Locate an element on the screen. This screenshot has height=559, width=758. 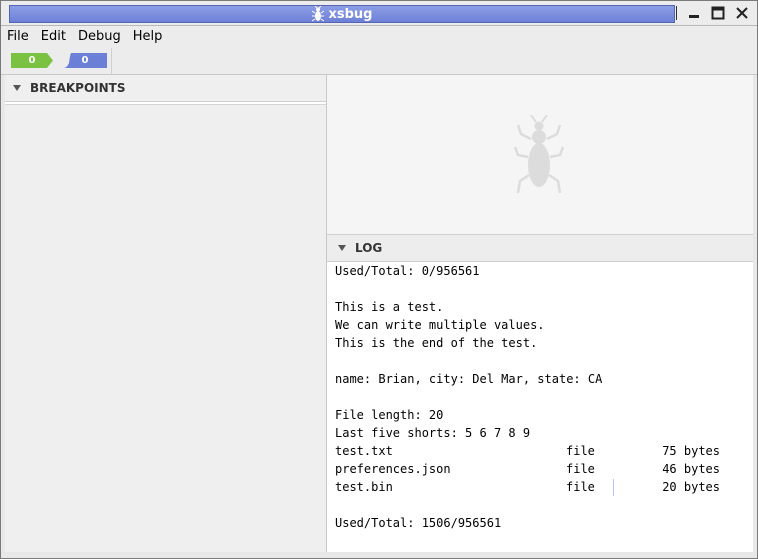
machine-tab-green: 0 is located at coordinates (32, 60).